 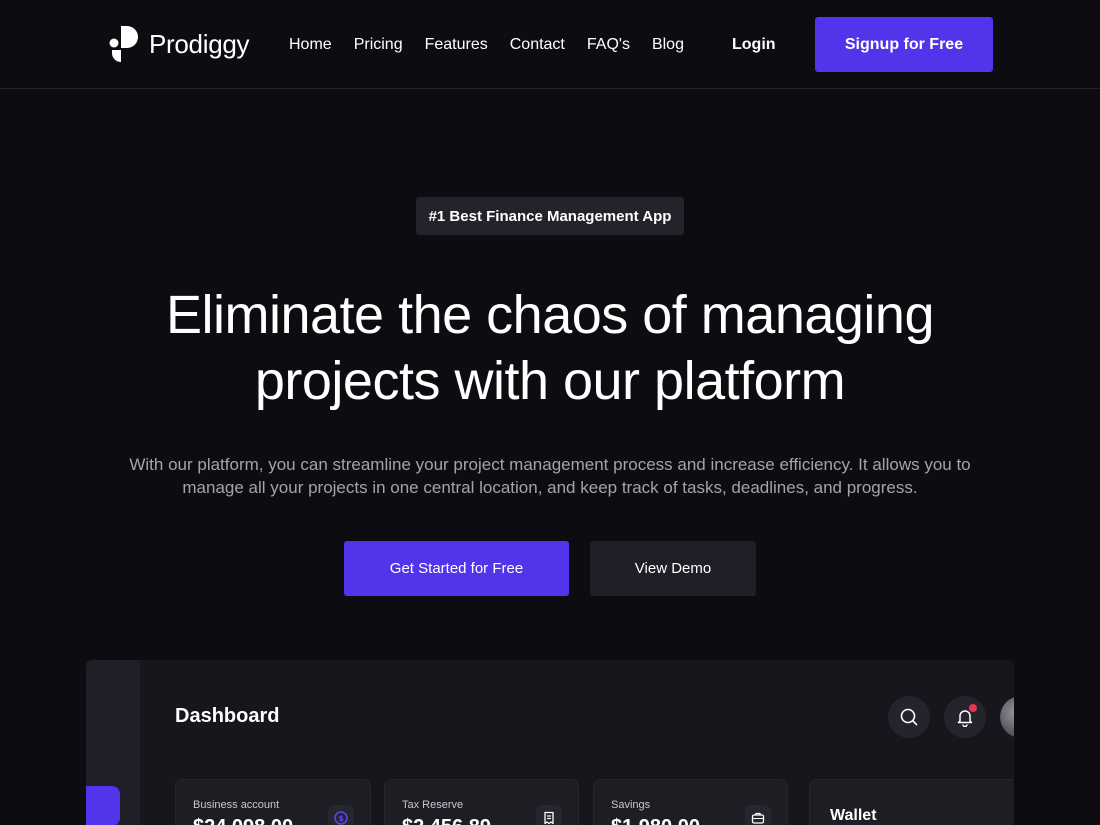 I want to click on card-value: $1,980.00, so click(x=655, y=820).